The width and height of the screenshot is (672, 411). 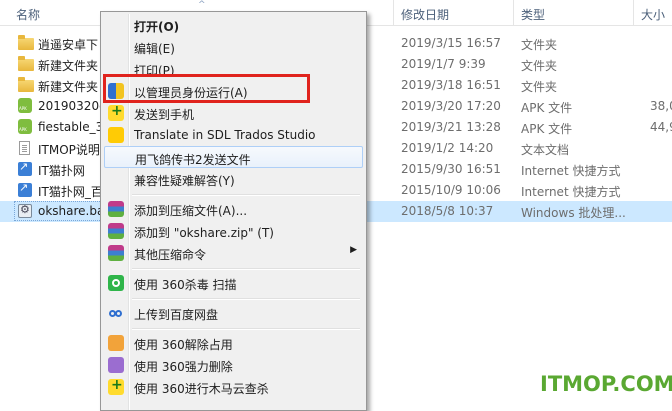 I want to click on menu-item-send-feige: 用飞鸽传书2发送文件, so click(x=233, y=157).